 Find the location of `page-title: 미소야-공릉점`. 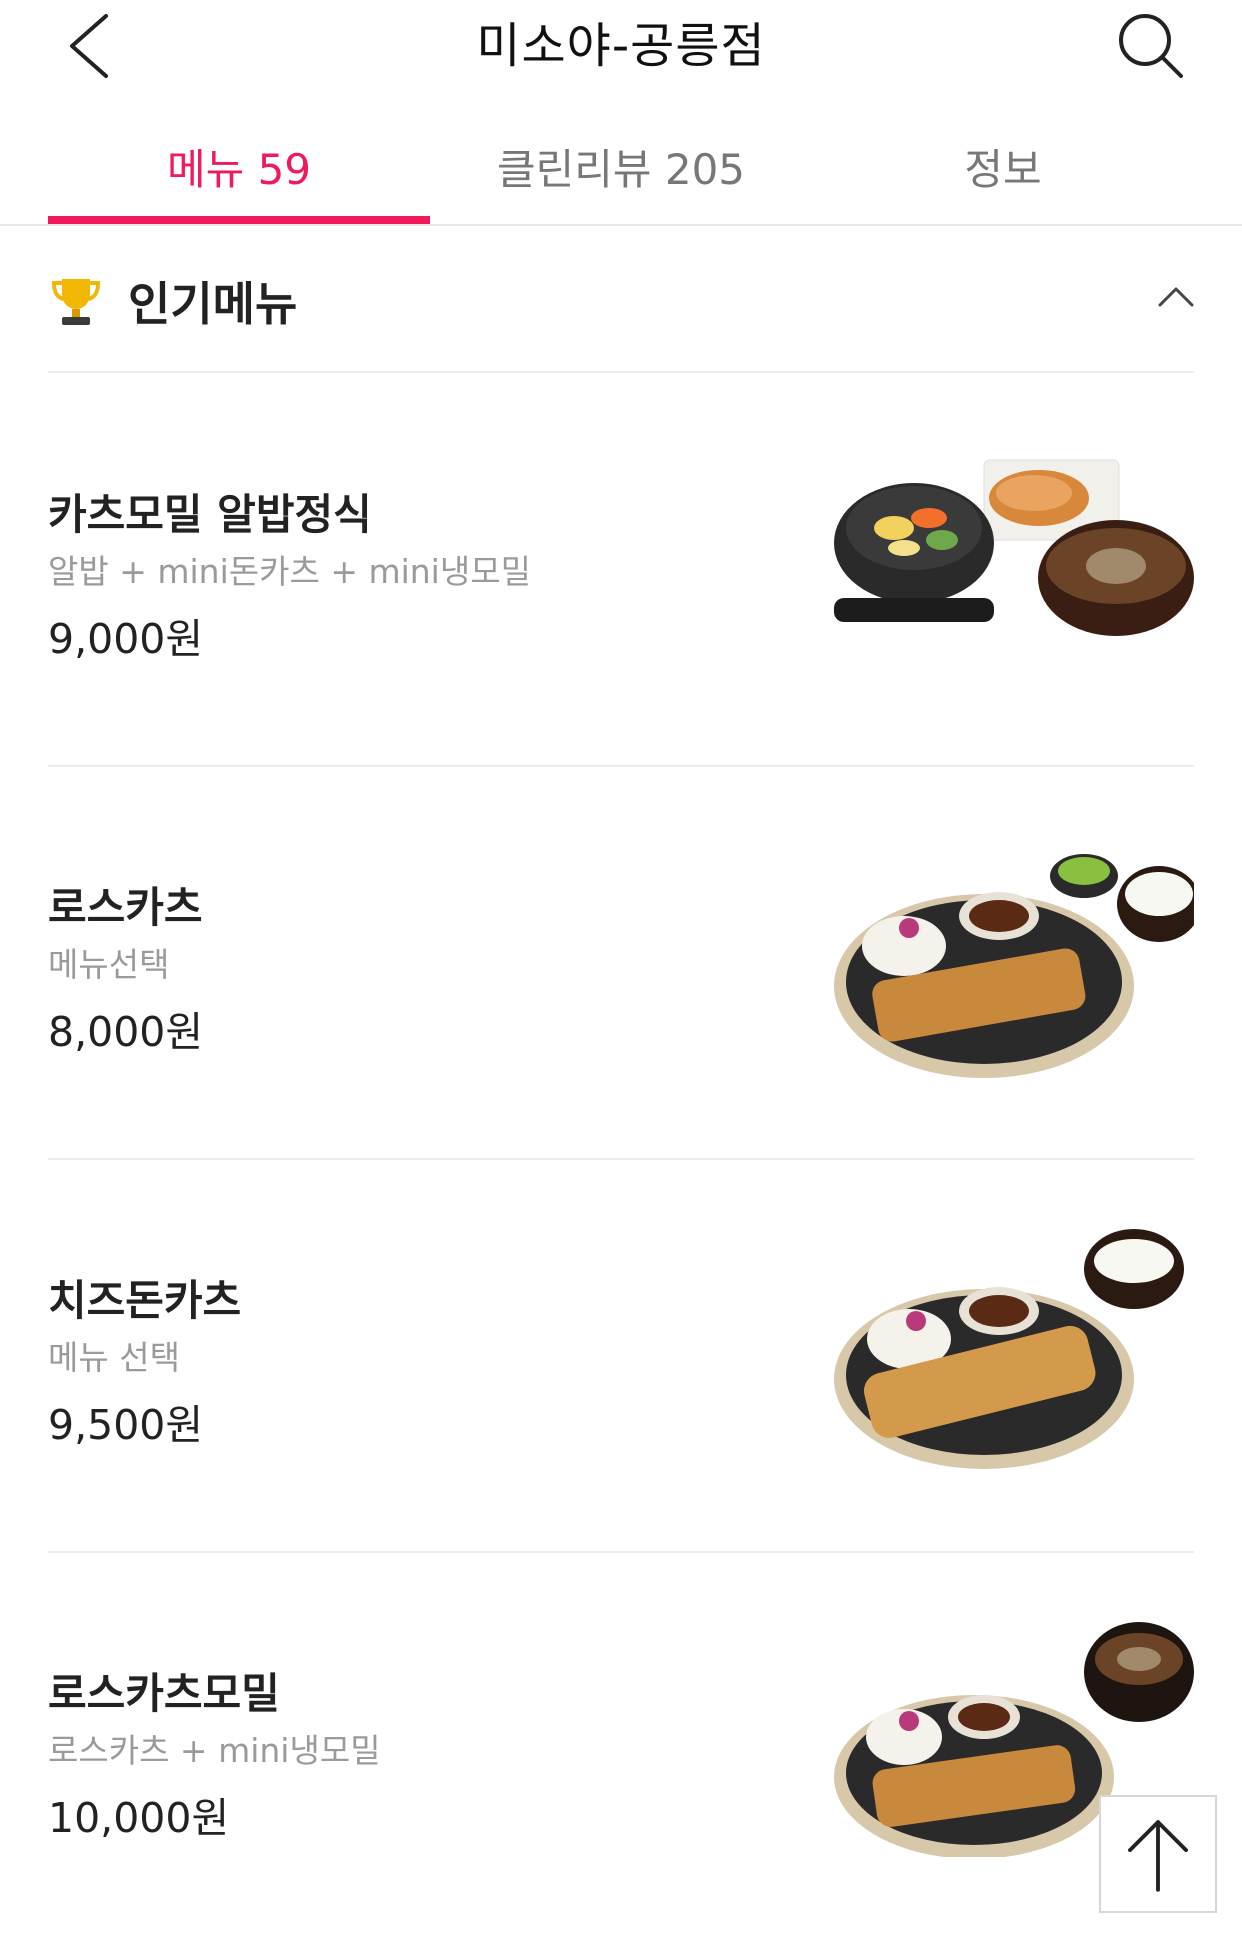

page-title: 미소야-공릉점 is located at coordinates (621, 46).